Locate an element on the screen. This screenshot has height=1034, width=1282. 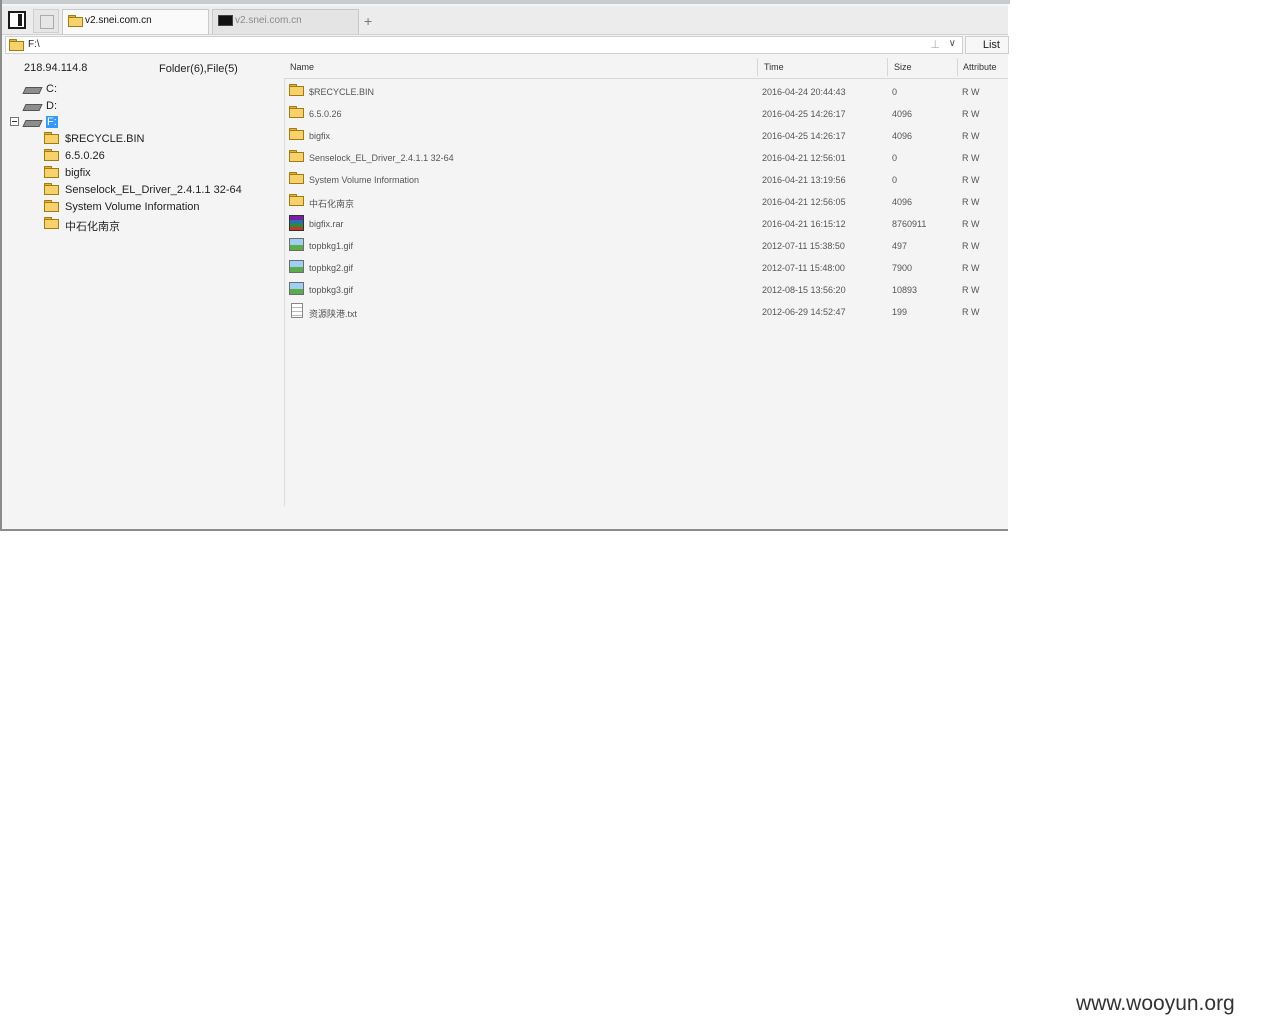
rar-archive-icon is located at coordinates (296, 223).